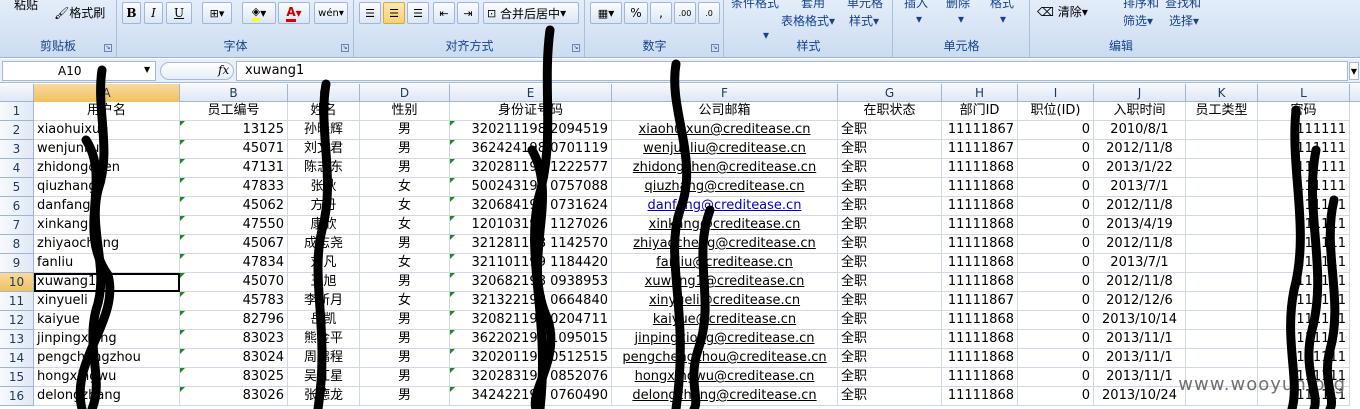 This screenshot has height=409, width=1360. I want to click on cell-b13: 83023, so click(234, 339).